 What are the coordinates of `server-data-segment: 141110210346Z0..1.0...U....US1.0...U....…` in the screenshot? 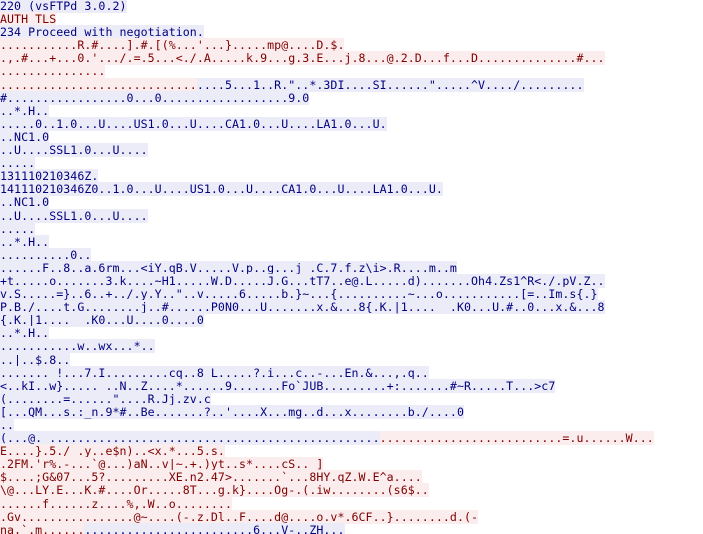 It's located at (221, 189).